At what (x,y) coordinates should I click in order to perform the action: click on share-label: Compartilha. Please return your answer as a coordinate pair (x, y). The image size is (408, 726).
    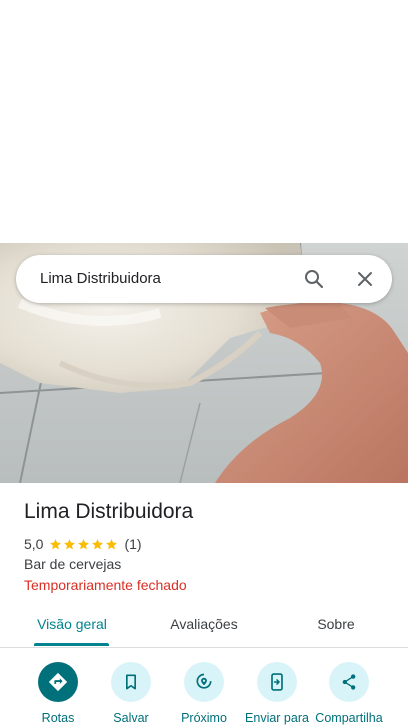
    Looking at the image, I should click on (349, 718).